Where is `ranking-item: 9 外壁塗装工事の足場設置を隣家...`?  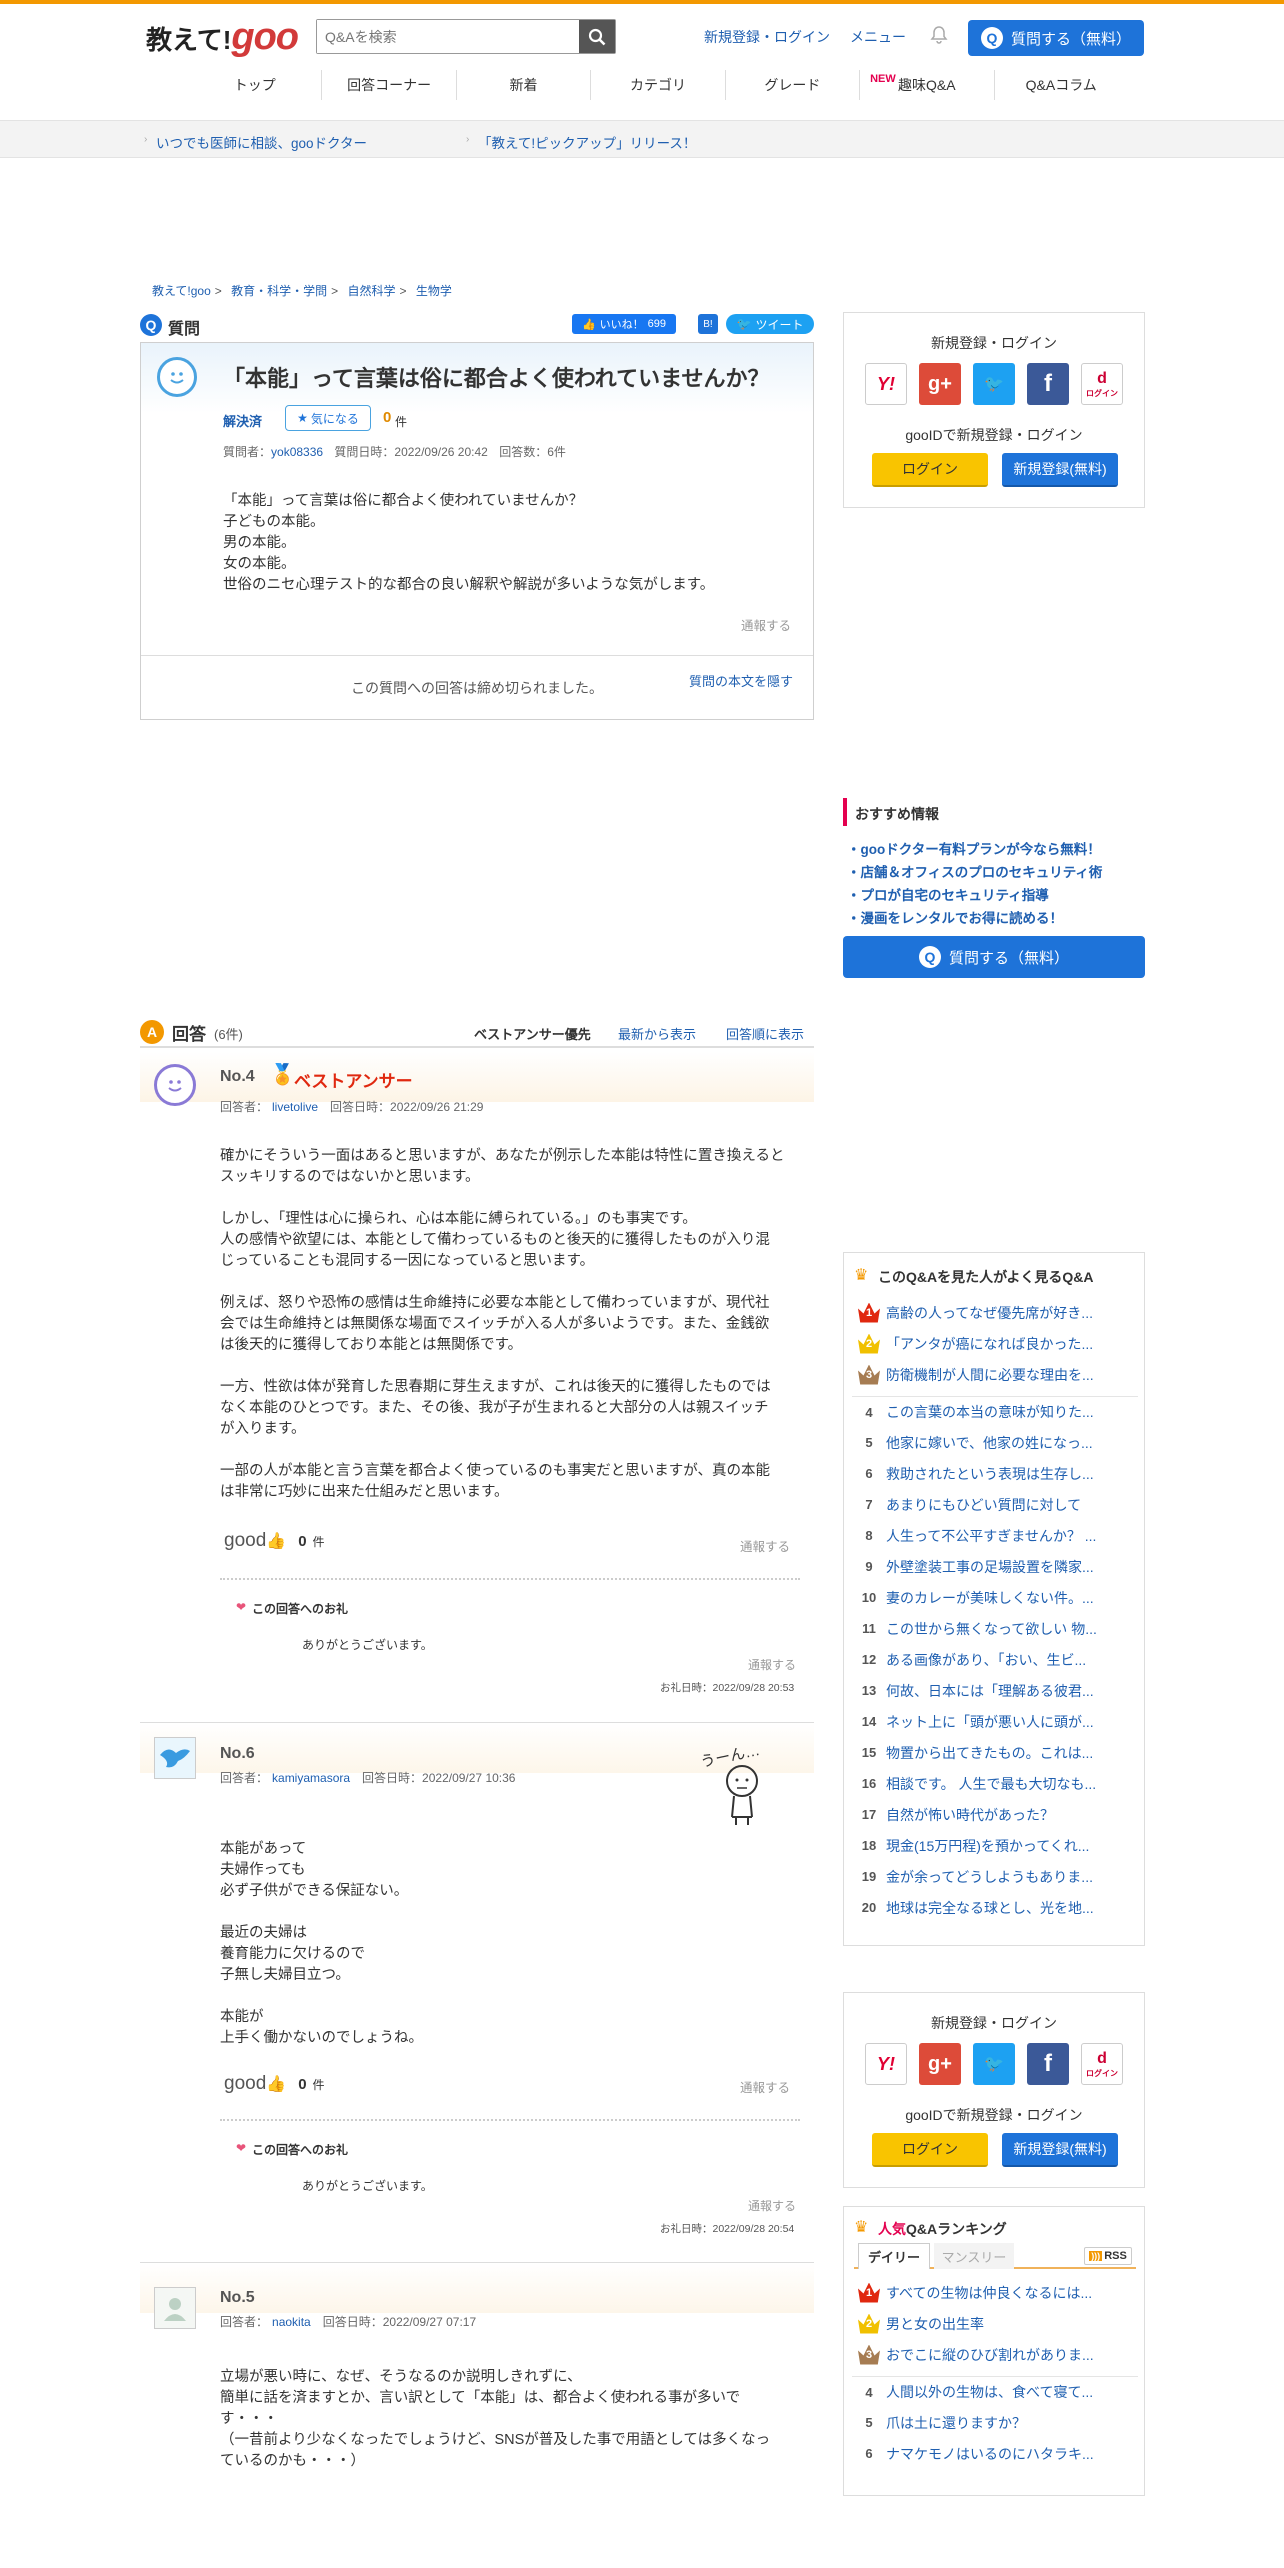
ranking-item: 9 外壁塗装工事の足場設置を隣家... is located at coordinates (995, 1566).